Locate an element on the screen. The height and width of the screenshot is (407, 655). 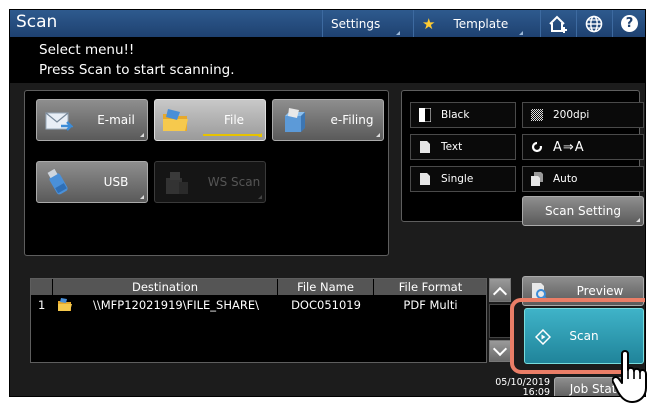
table-header: Destination File Name File Format is located at coordinates (258, 287).